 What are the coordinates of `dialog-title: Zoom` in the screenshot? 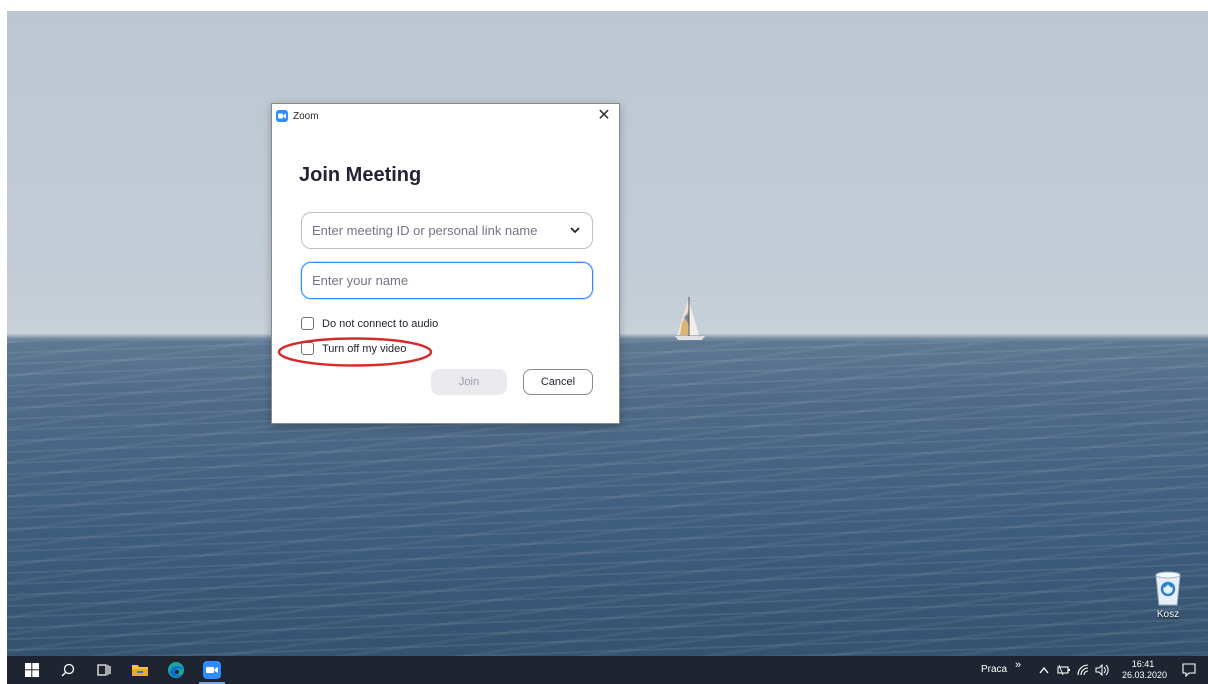 It's located at (306, 116).